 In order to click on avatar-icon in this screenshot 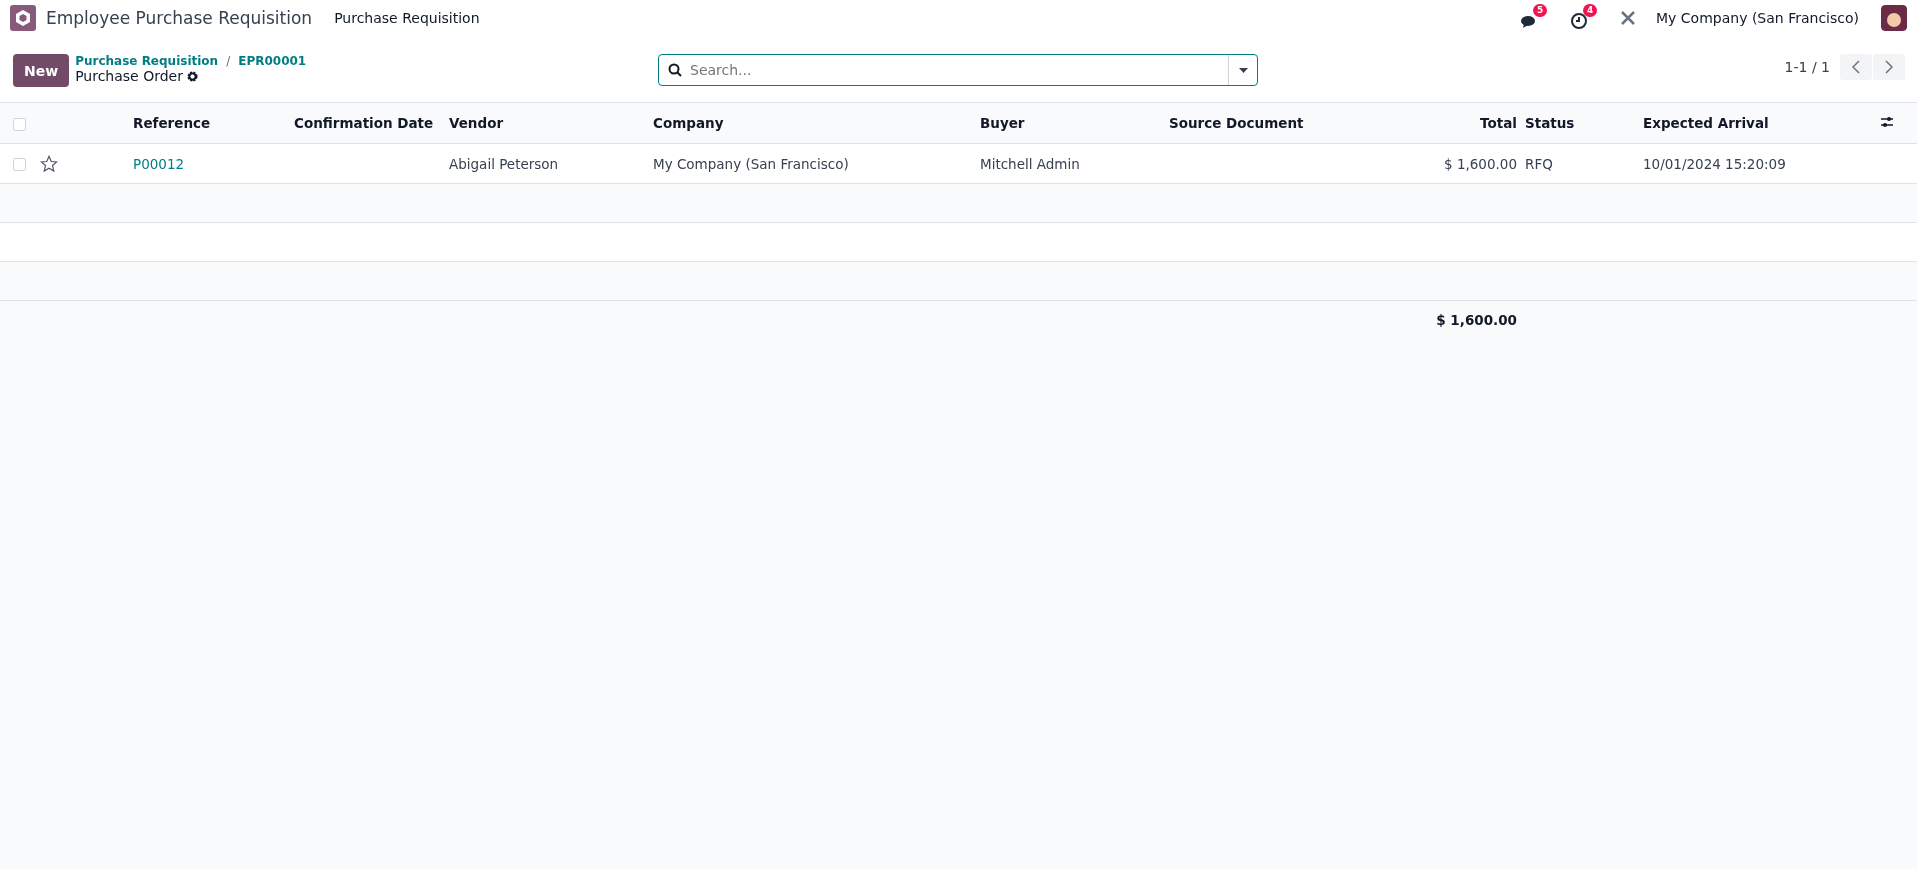, I will do `click(1894, 18)`.